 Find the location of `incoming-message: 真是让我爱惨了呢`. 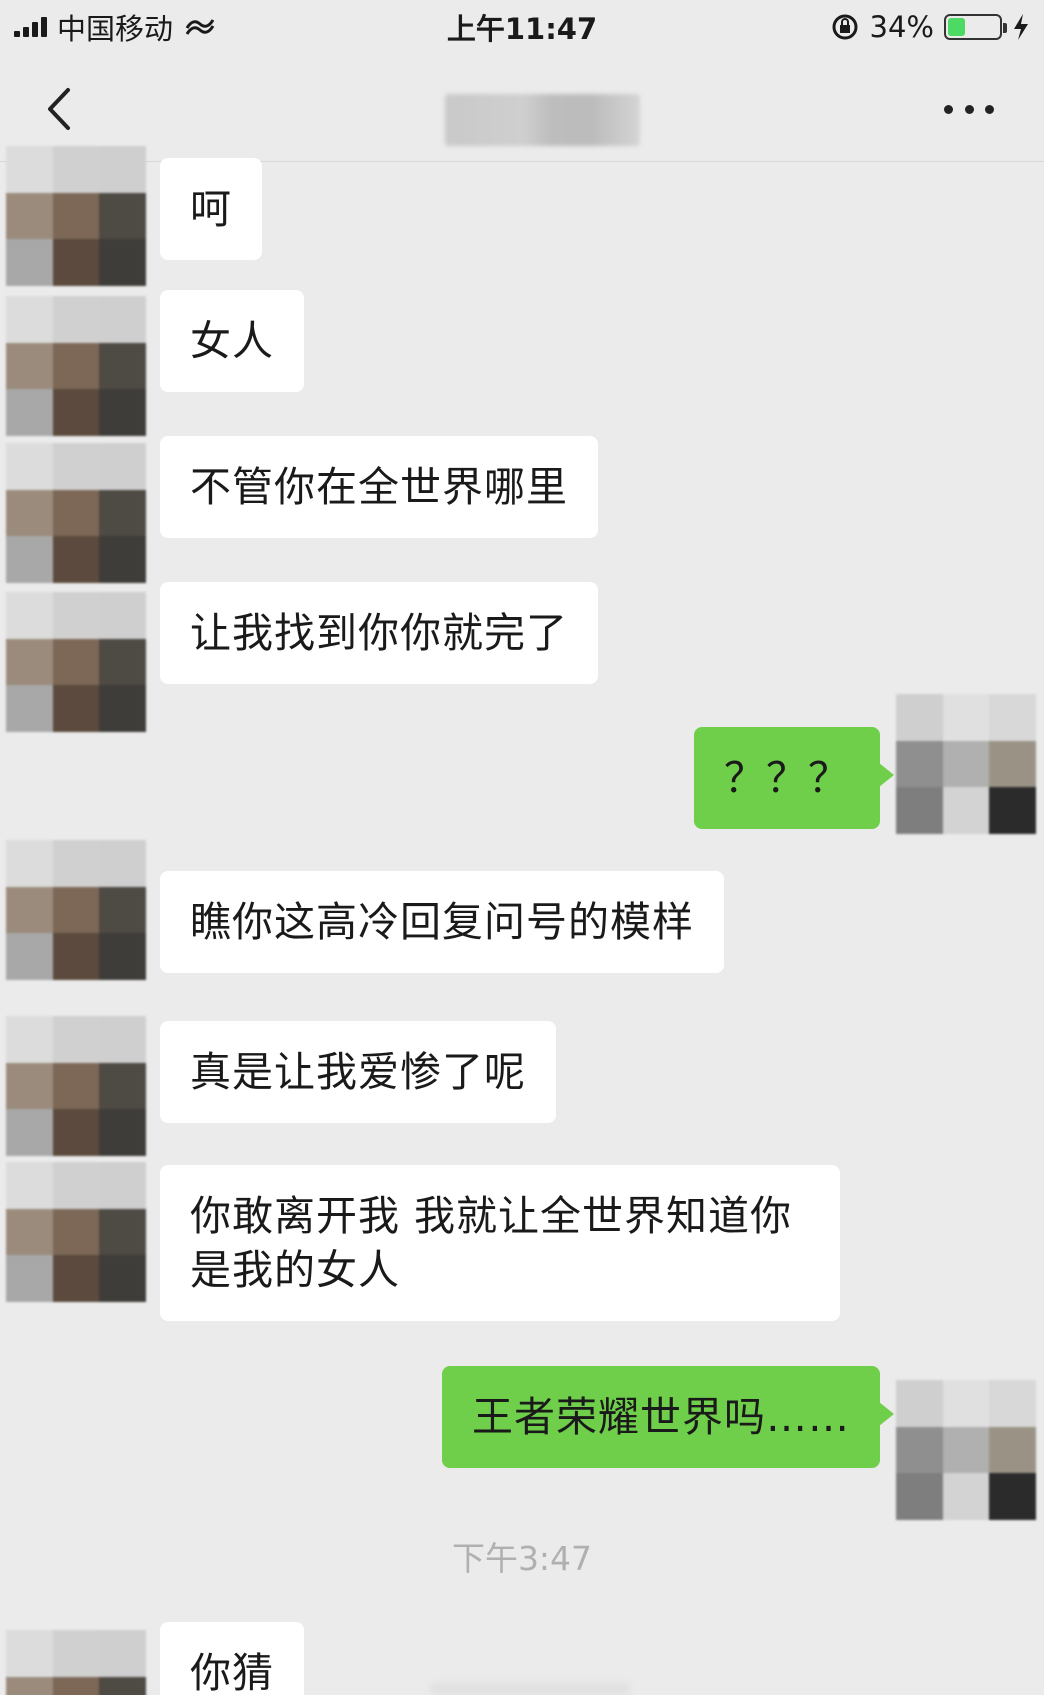

incoming-message: 真是让我爱惨了呢 is located at coordinates (358, 1072).